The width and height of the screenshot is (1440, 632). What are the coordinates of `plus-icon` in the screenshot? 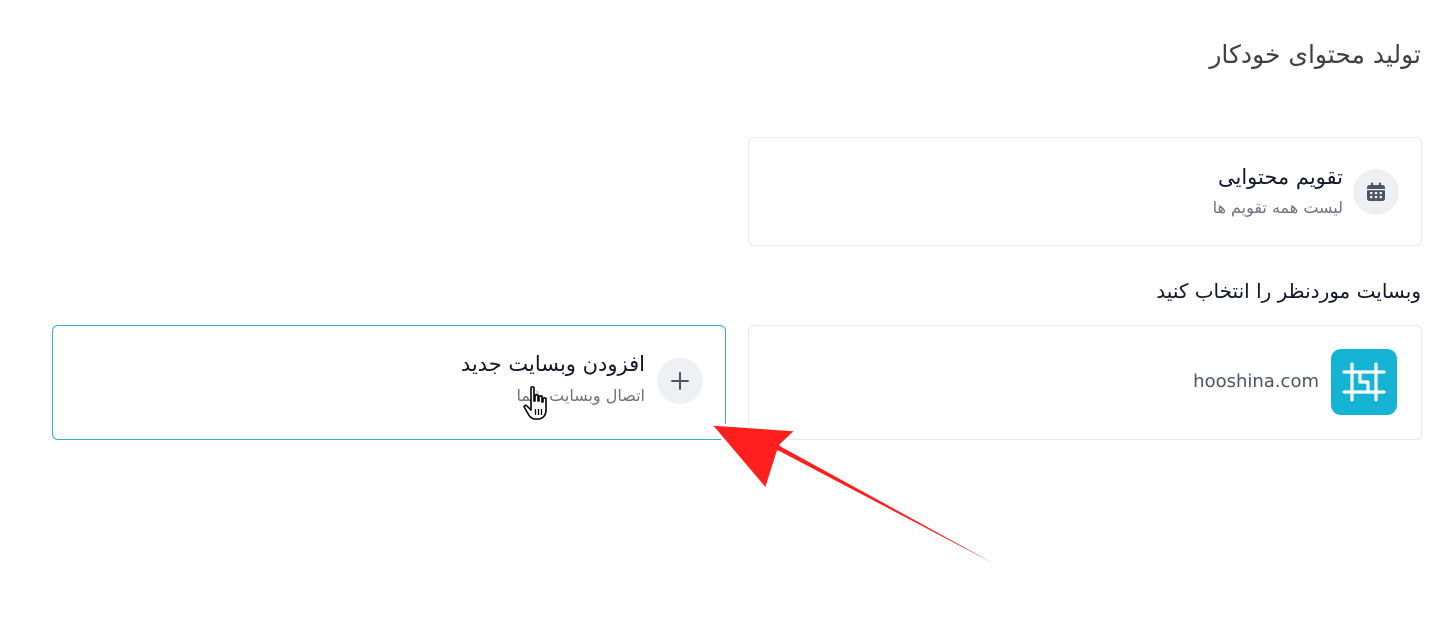 It's located at (680, 381).